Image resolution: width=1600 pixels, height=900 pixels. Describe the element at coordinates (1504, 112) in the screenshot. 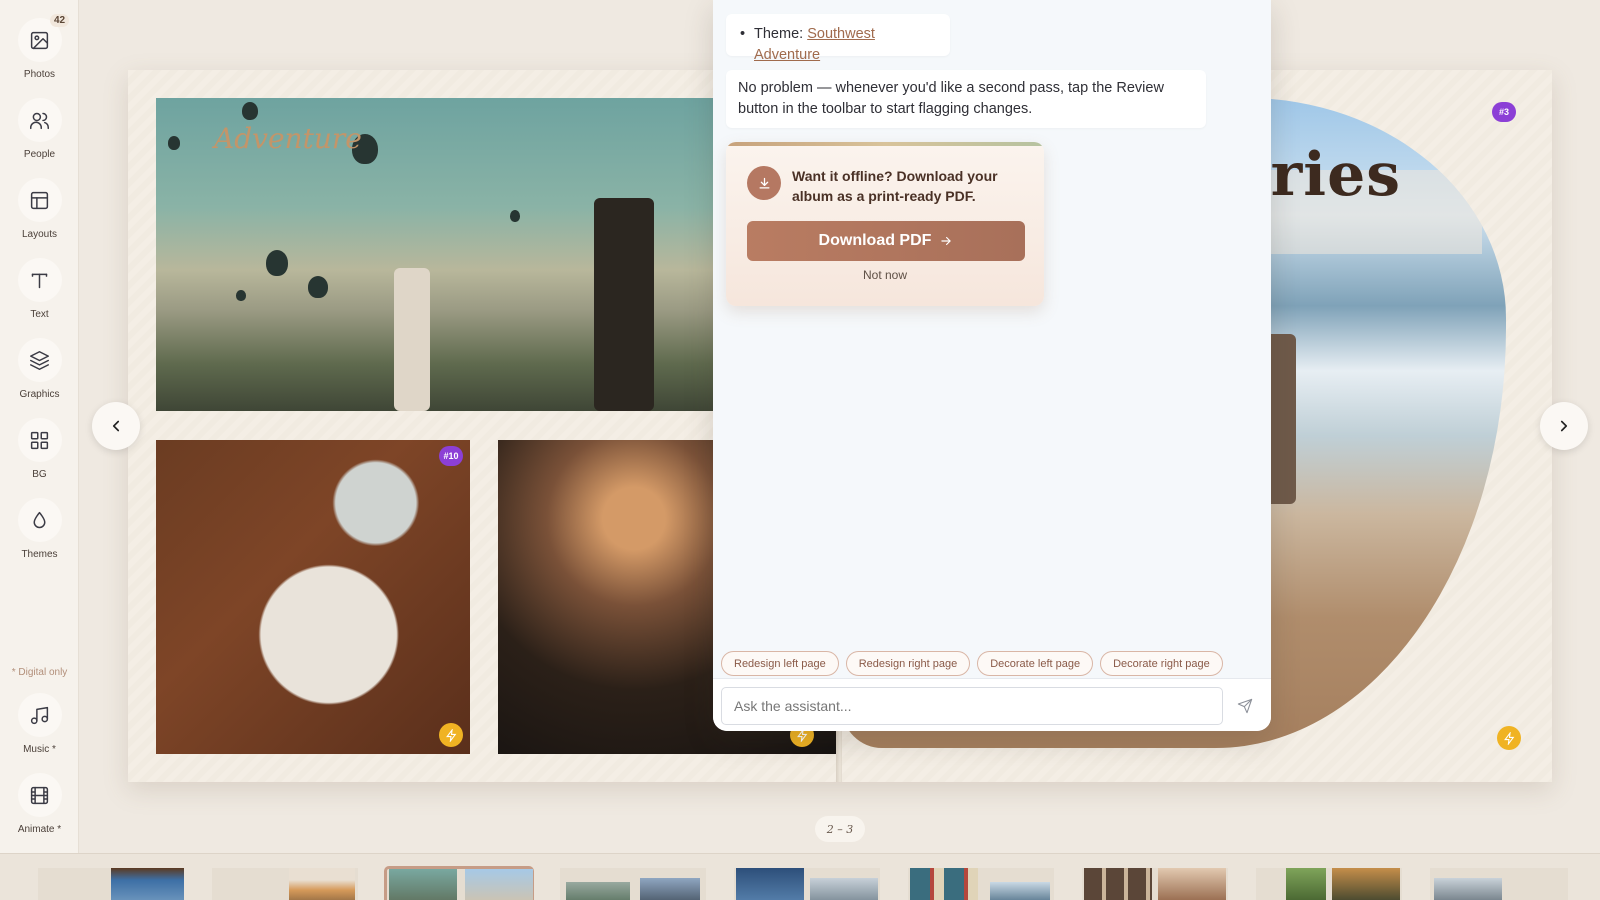

I see `photo-number-badge: #3` at that location.